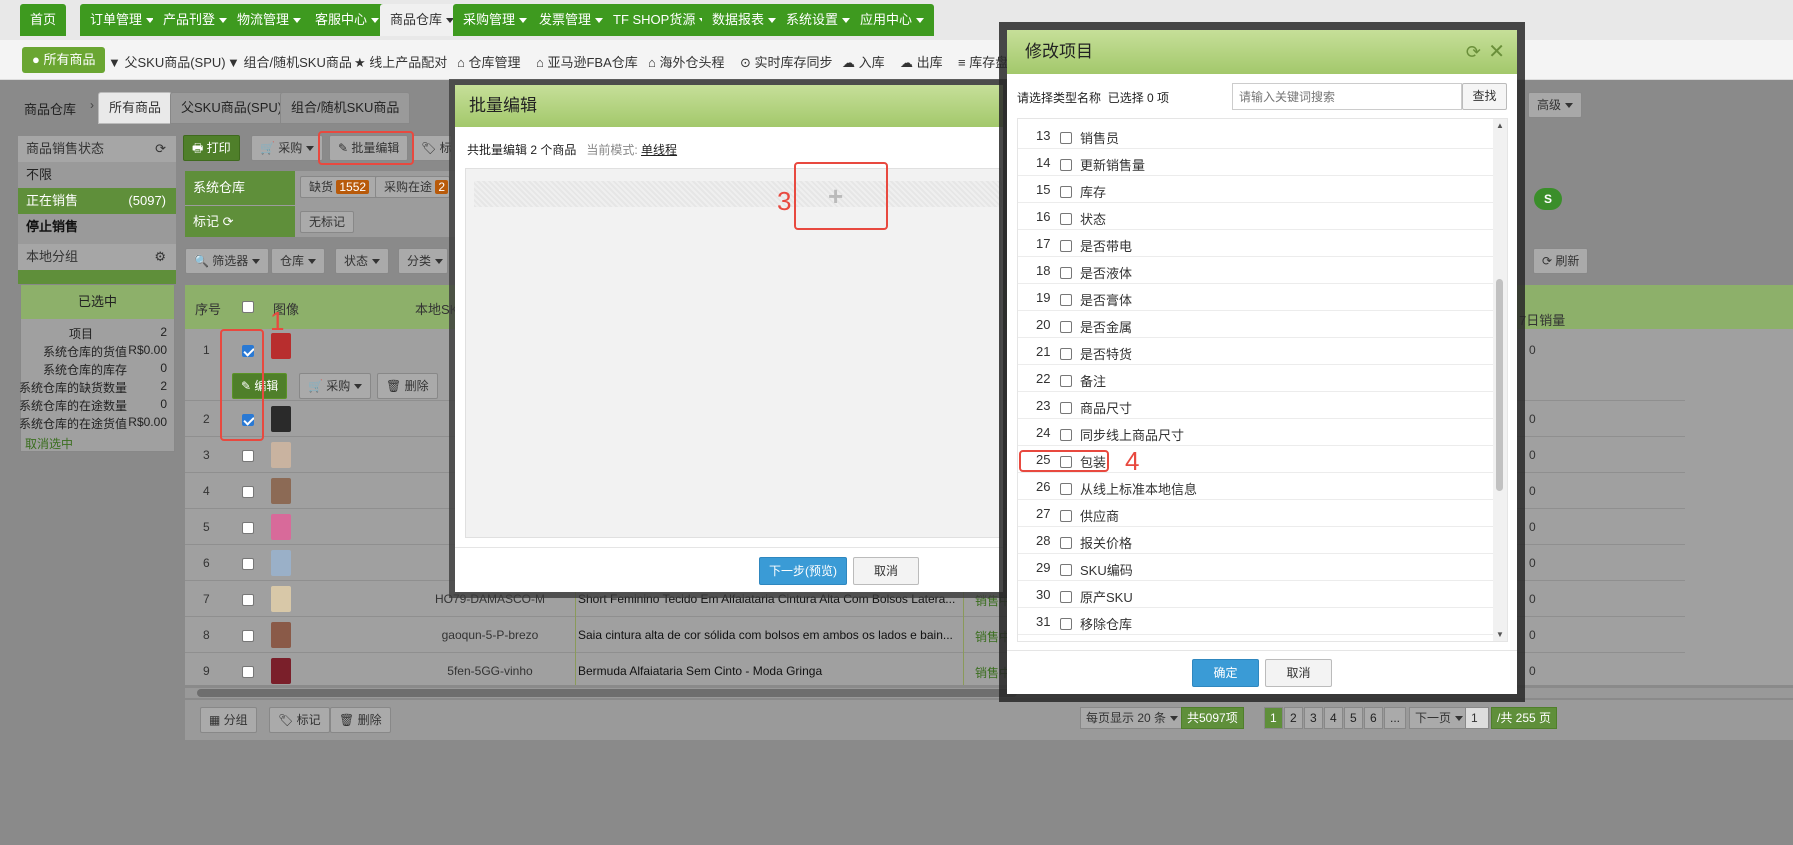  I want to click on status-stopped: 停止销售, so click(97, 227).